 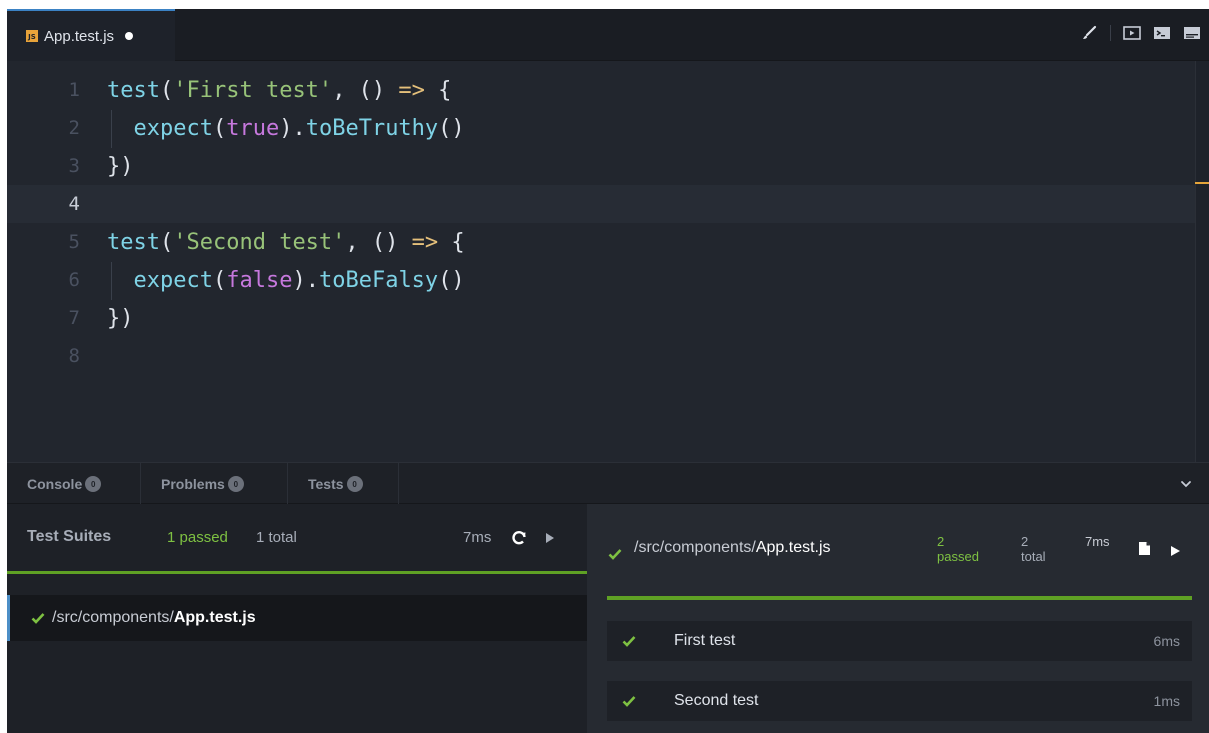 What do you see at coordinates (899, 641) in the screenshot?
I see `test-row: First test 6ms` at bounding box center [899, 641].